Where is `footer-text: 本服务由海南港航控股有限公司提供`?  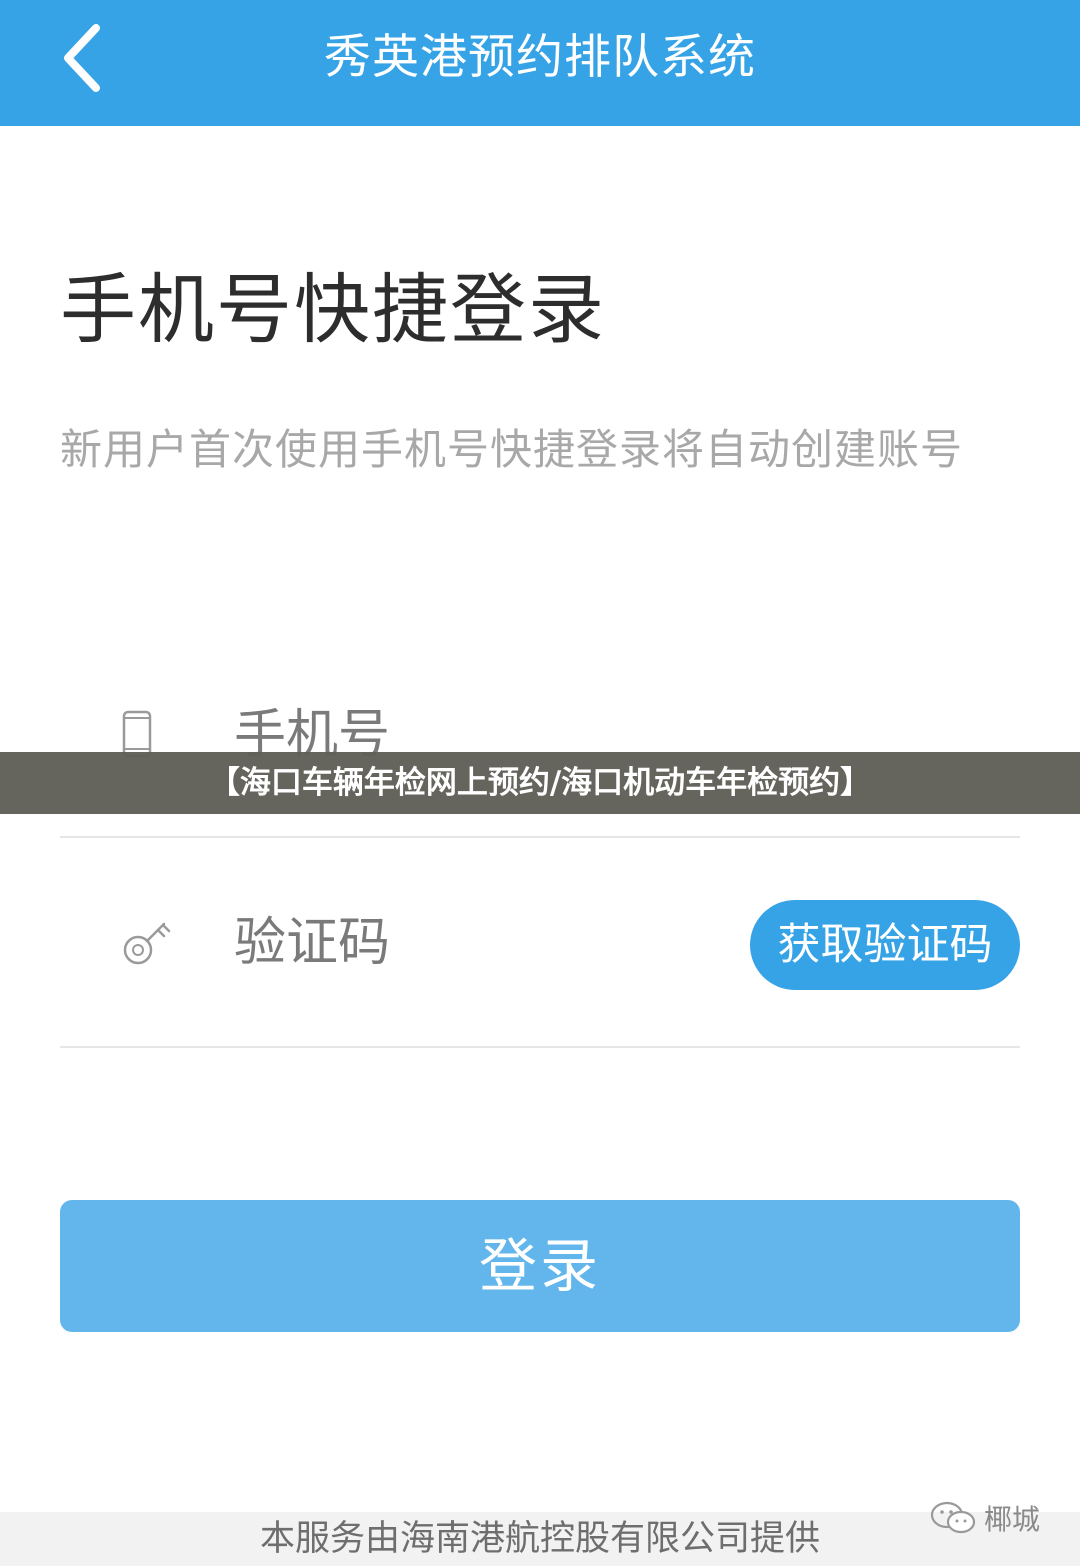 footer-text: 本服务由海南港航控股有限公司提供 is located at coordinates (539, 1539).